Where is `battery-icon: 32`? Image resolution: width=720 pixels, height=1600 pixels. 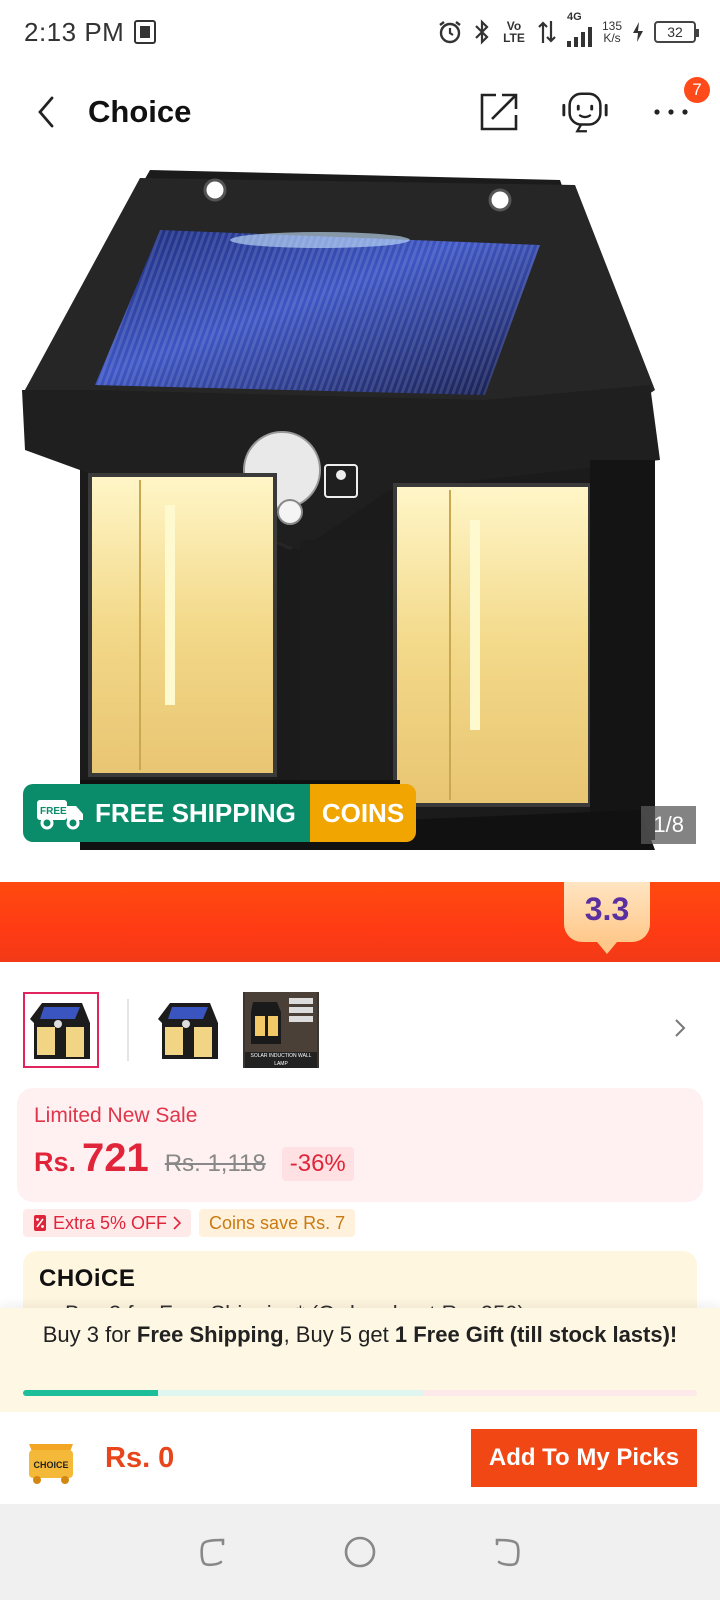 battery-icon: 32 is located at coordinates (676, 32).